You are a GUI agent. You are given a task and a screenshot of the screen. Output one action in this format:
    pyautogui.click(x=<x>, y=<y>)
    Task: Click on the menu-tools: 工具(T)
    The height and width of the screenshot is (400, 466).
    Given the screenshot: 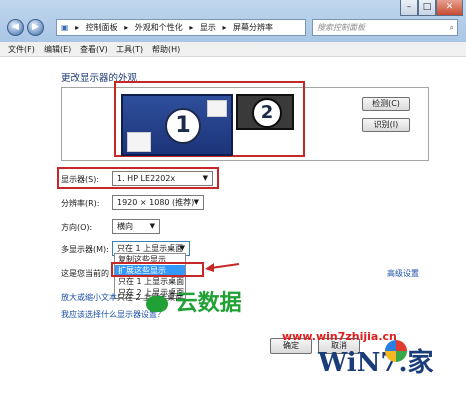 What is the action you would take?
    pyautogui.click(x=129, y=49)
    